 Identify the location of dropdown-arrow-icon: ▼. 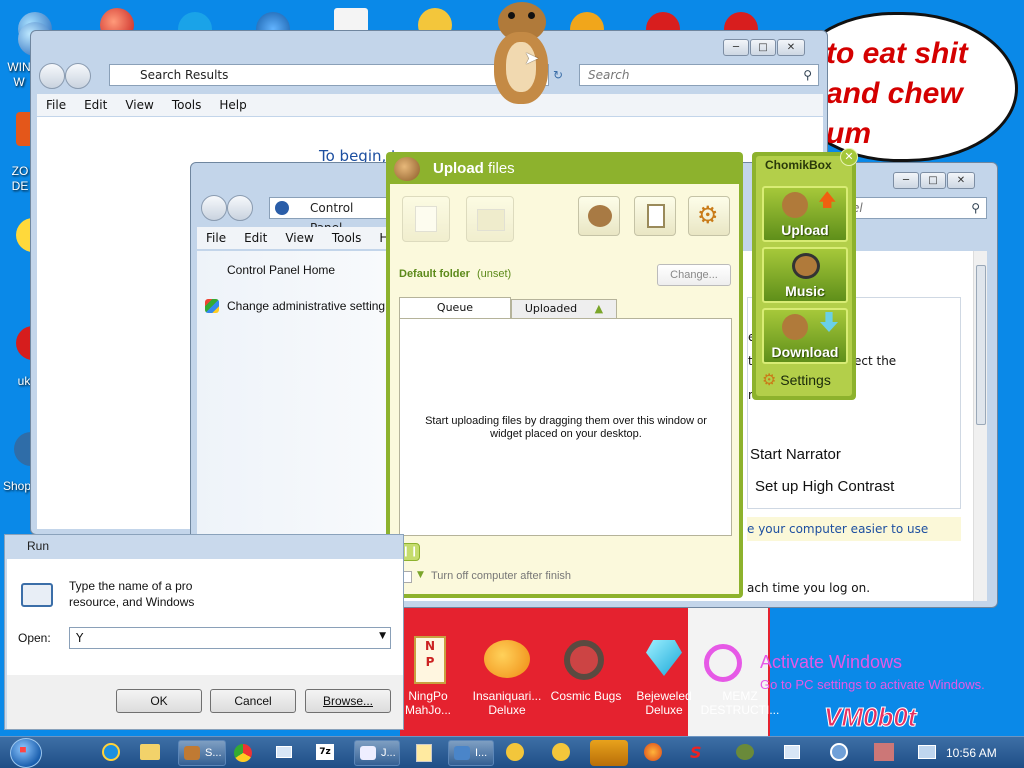
(382, 636).